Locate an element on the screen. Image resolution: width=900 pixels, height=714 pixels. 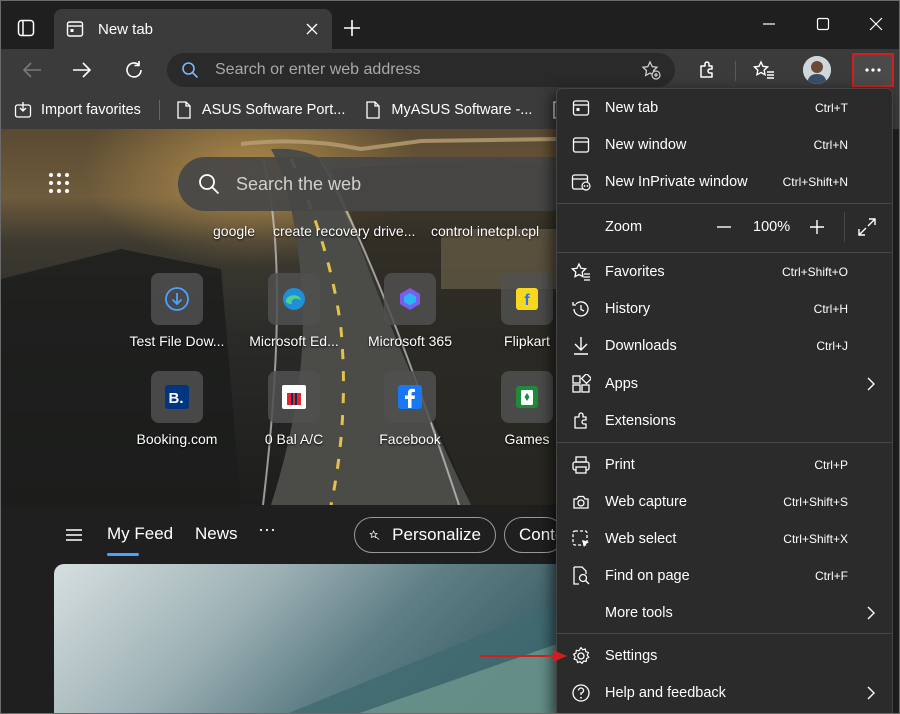
profile-avatar is located at coordinates (817, 70).